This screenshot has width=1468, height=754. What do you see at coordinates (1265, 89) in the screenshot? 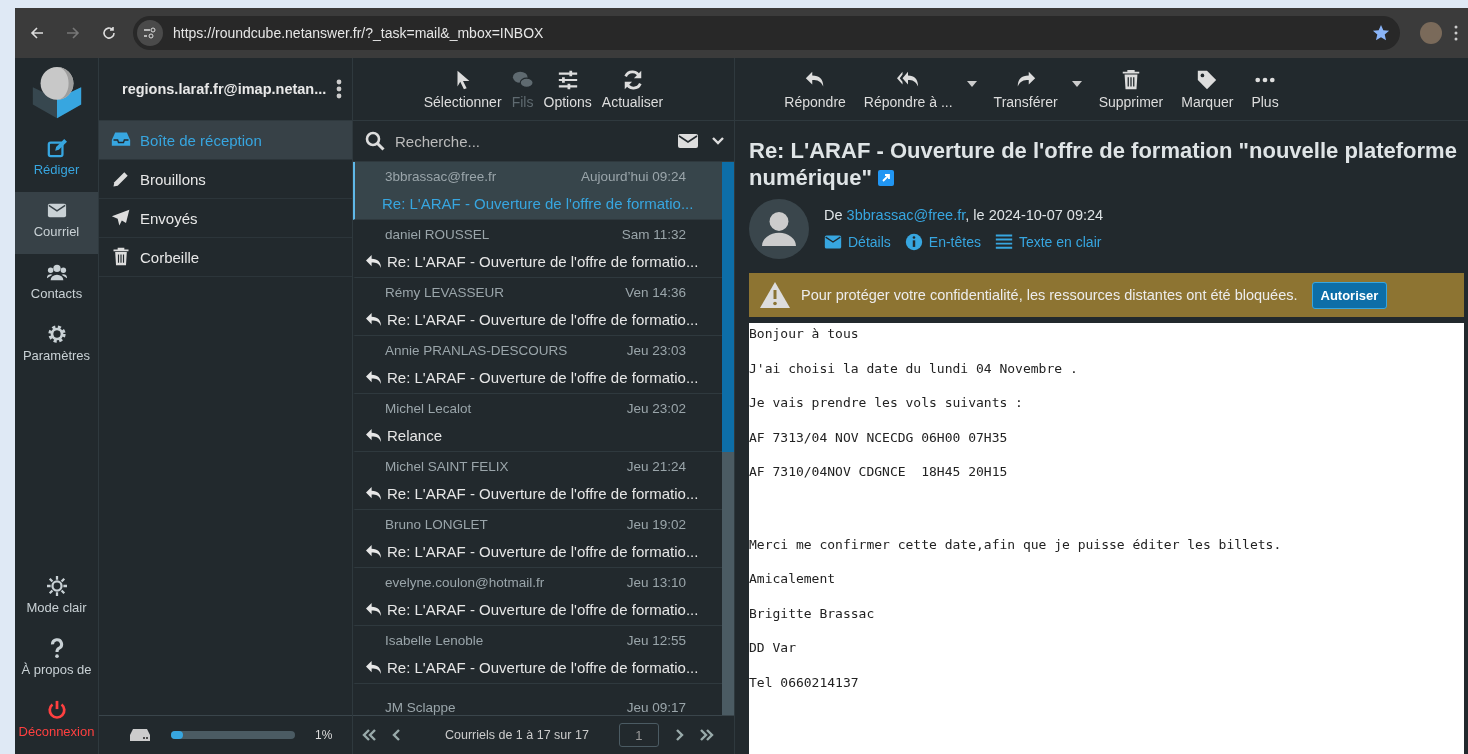
I see `toolbar-button: Plus` at bounding box center [1265, 89].